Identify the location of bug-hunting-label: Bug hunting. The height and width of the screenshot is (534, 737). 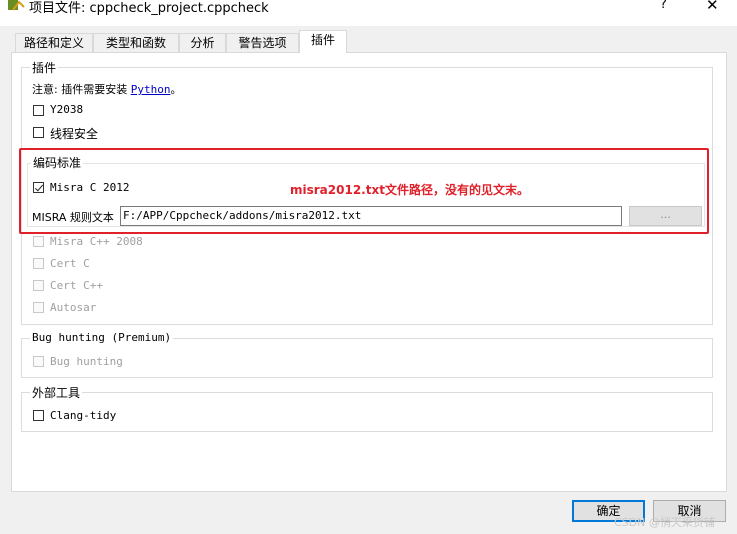
(86, 361).